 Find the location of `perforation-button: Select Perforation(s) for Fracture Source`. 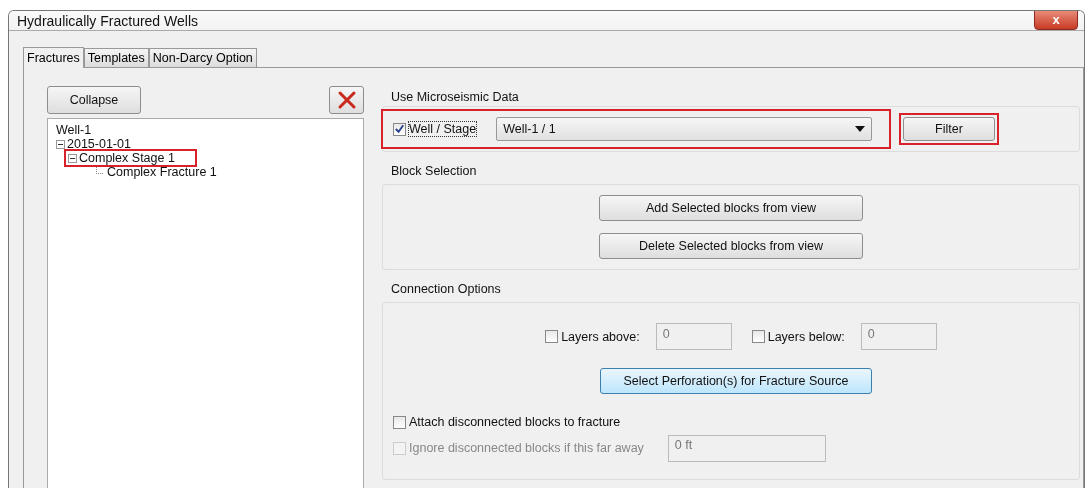

perforation-button: Select Perforation(s) for Fracture Source is located at coordinates (736, 381).